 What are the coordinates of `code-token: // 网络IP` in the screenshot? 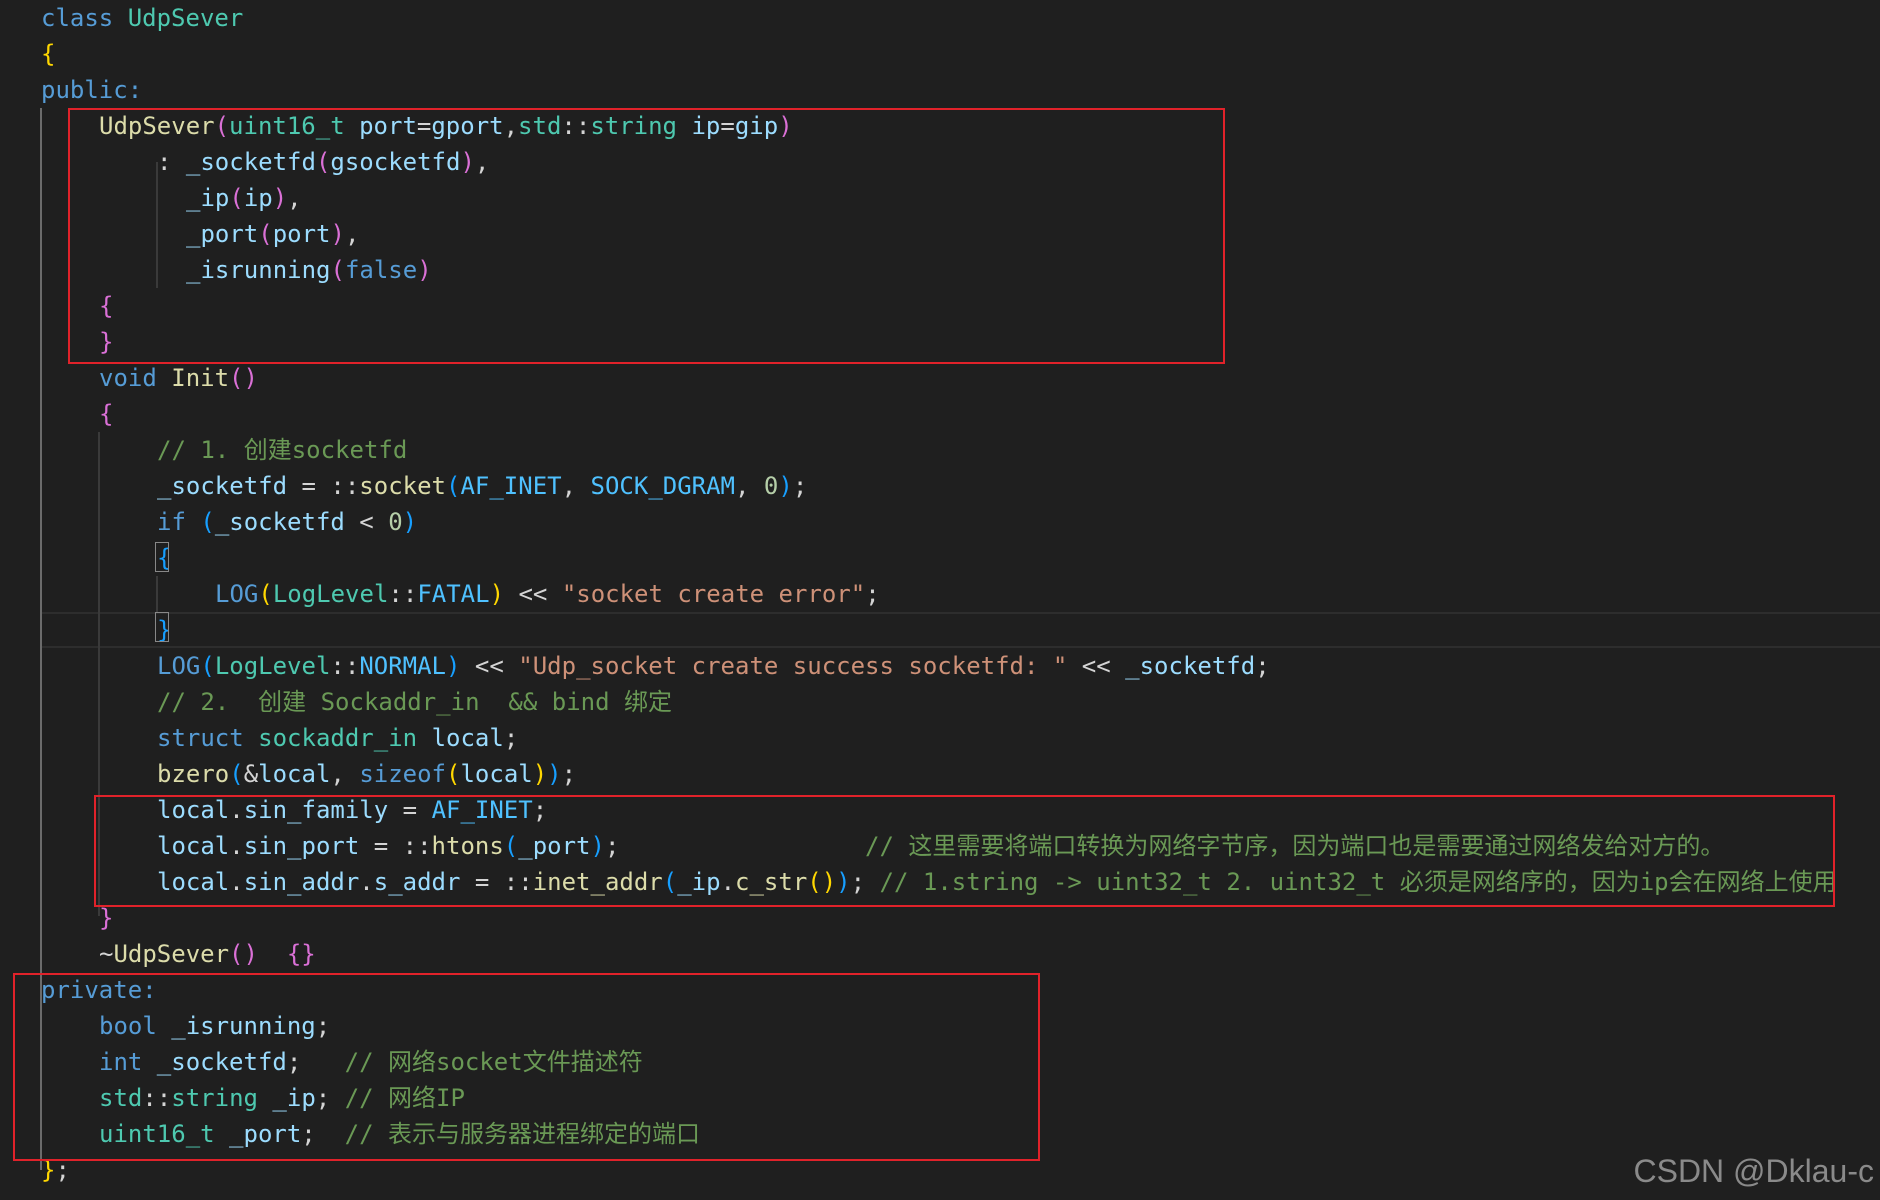 It's located at (404, 1098).